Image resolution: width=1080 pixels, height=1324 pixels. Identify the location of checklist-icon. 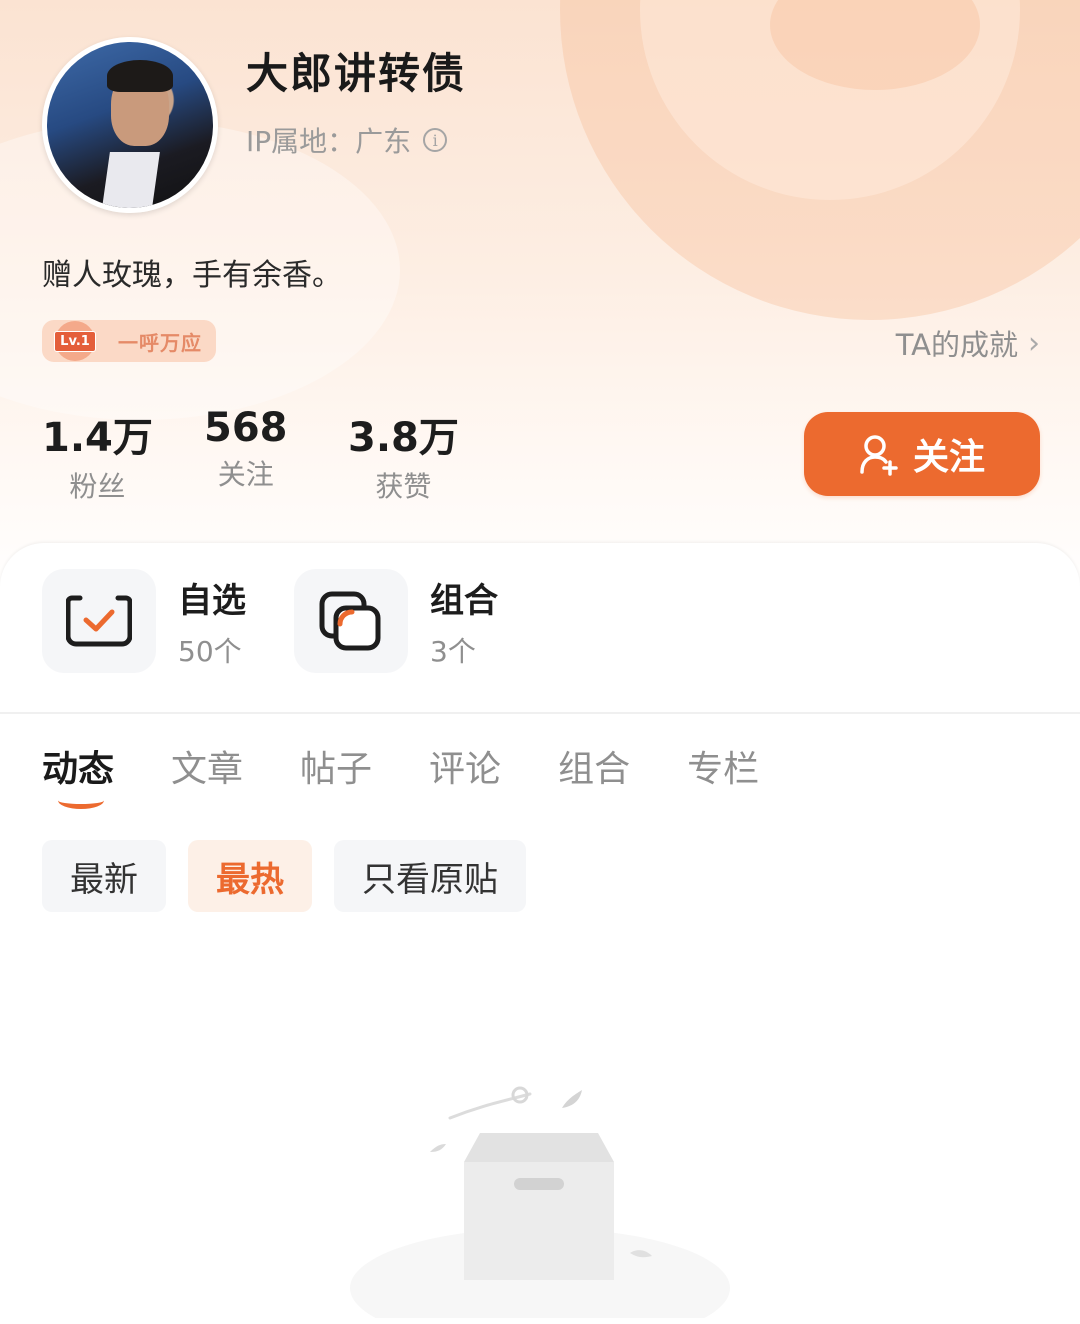
(99, 621).